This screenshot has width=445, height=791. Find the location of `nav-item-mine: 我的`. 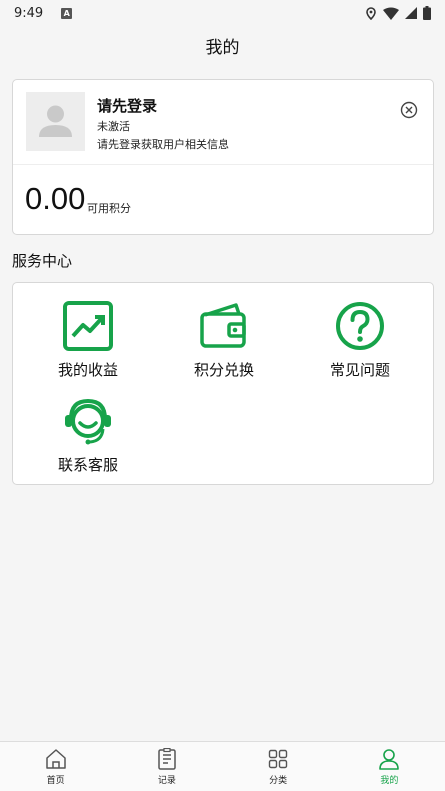

nav-item-mine: 我的 is located at coordinates (389, 766).